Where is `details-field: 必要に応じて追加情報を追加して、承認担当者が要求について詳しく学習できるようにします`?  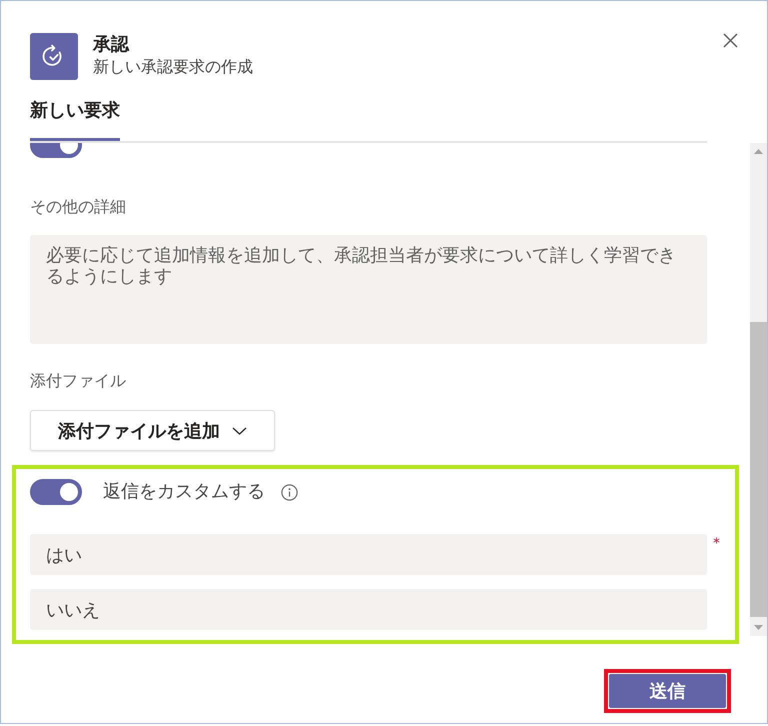 details-field: 必要に応じて追加情報を追加して、承認担当者が要求について詳しく学習できるようにします is located at coordinates (368, 289).